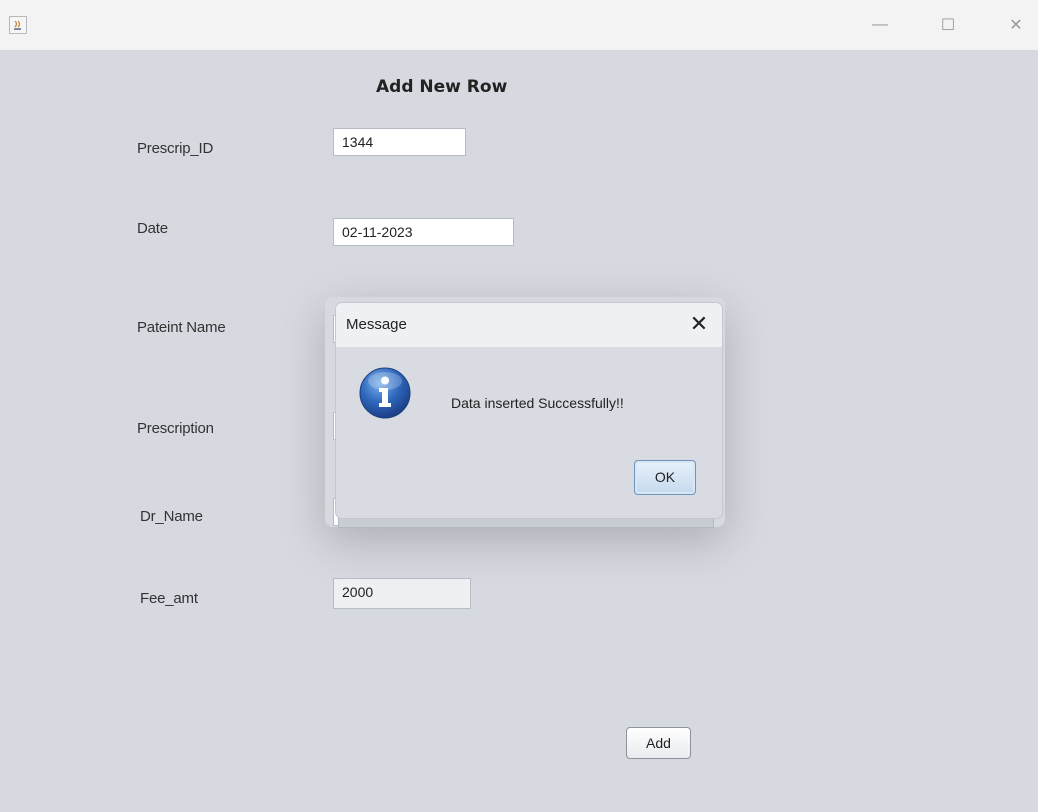 The width and height of the screenshot is (1038, 812). I want to click on java-cup-icon, so click(18, 25).